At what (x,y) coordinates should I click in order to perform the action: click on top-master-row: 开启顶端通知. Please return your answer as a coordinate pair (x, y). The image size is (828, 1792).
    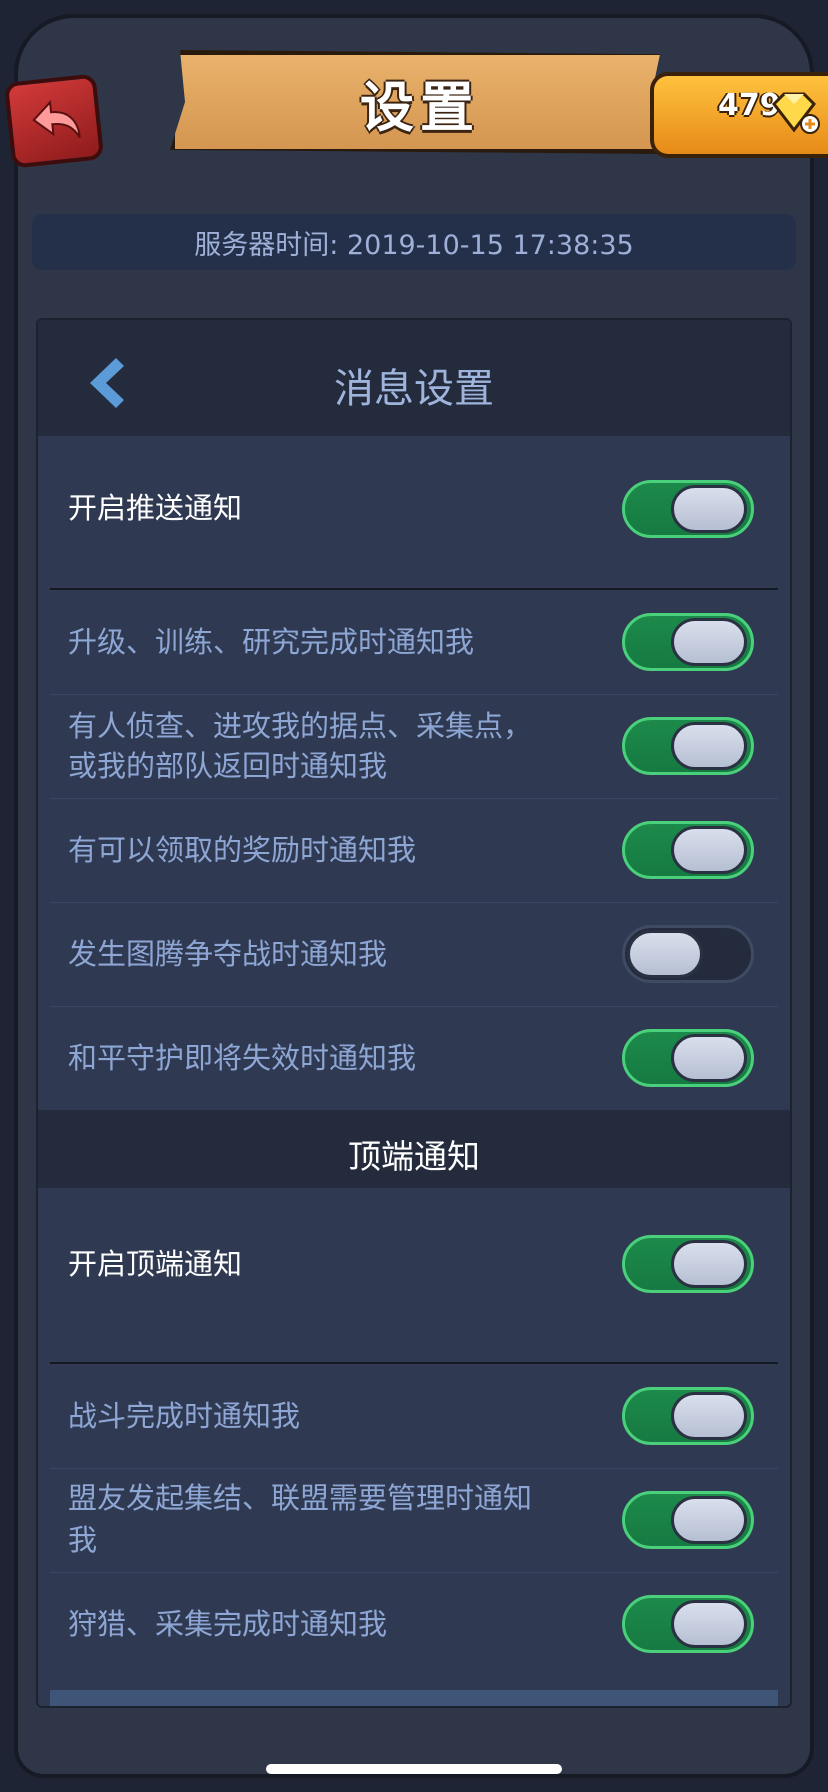
    Looking at the image, I should click on (414, 1265).